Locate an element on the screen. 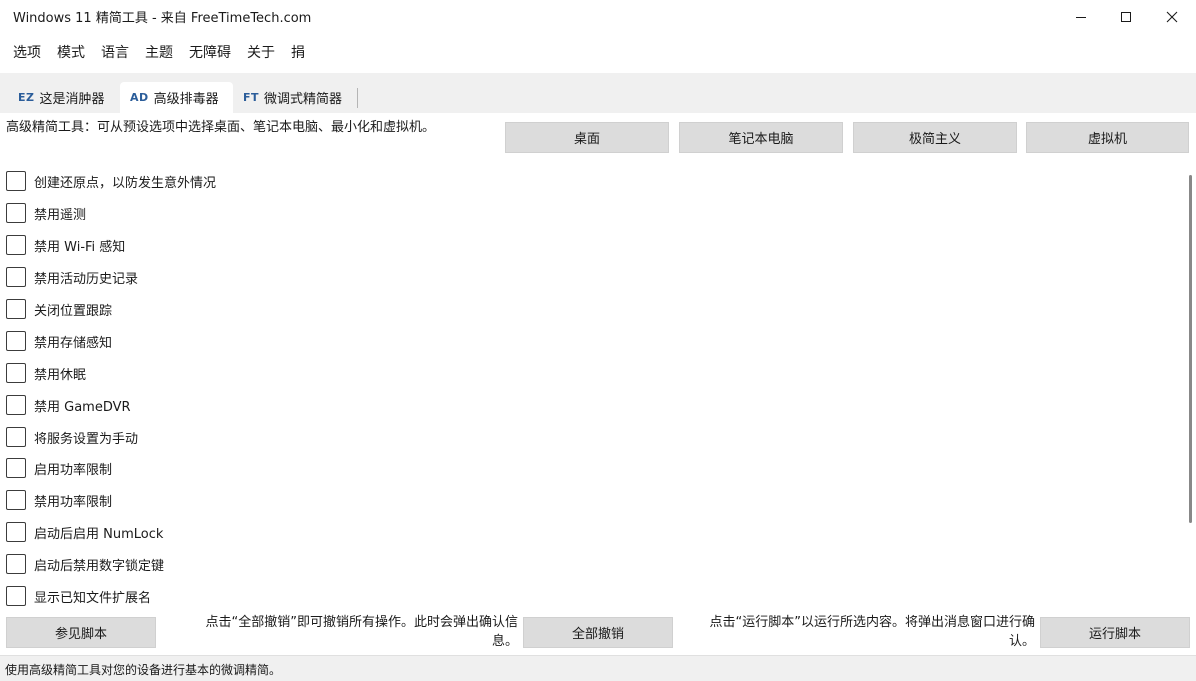  scrollbar-thumb is located at coordinates (1190, 349).